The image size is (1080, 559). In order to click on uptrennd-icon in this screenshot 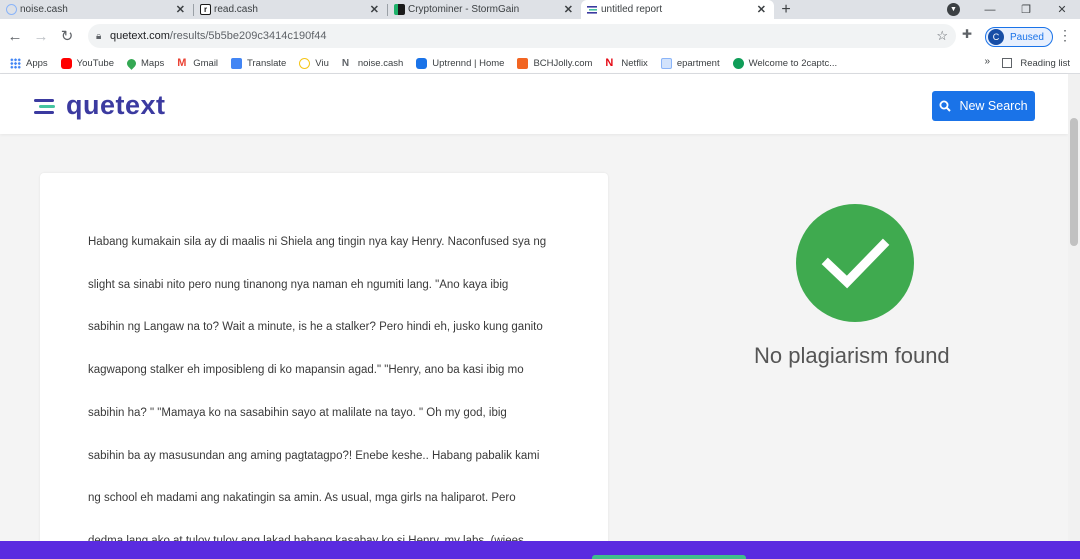, I will do `click(422, 63)`.